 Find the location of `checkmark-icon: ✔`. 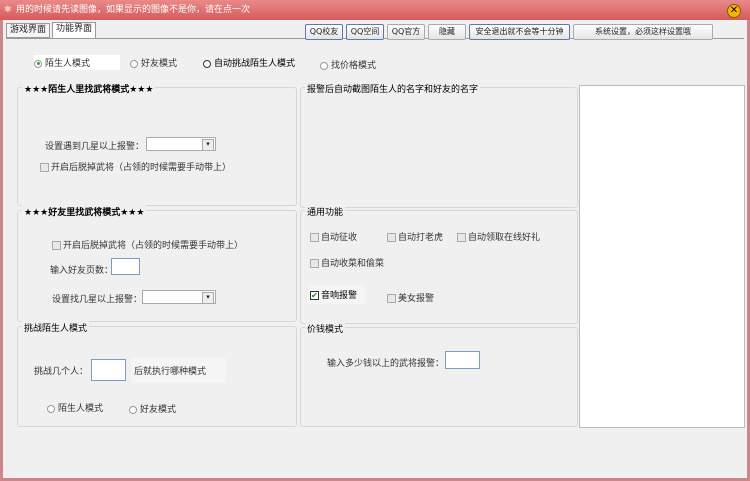

checkmark-icon: ✔ is located at coordinates (314, 295).